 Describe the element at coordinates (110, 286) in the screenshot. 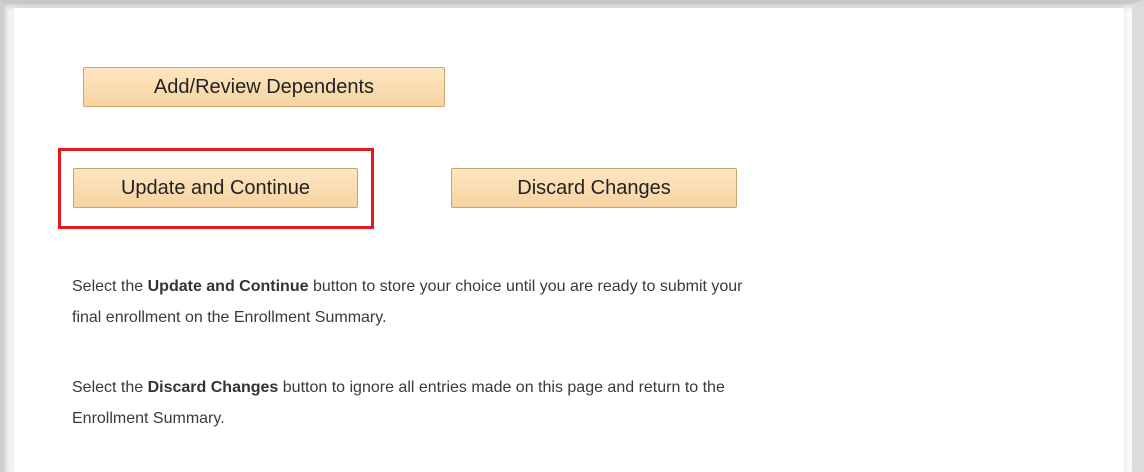

I see `update-instruction-prefix: Select the` at that location.